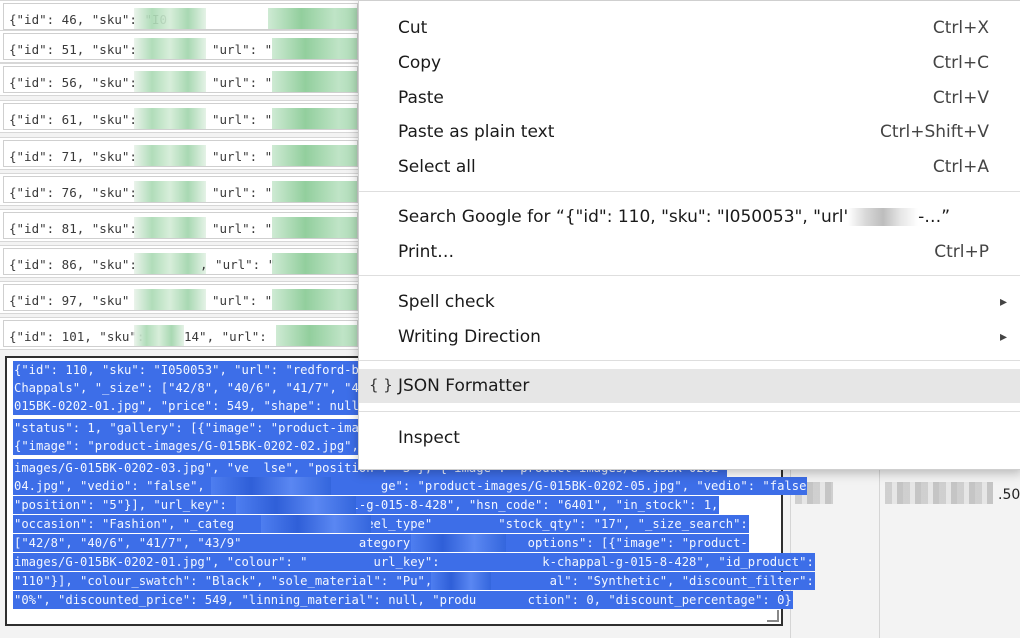 The width and height of the screenshot is (1020, 638). What do you see at coordinates (689, 167) in the screenshot?
I see `menu-item-select-all: Select all Ctrl+A` at bounding box center [689, 167].